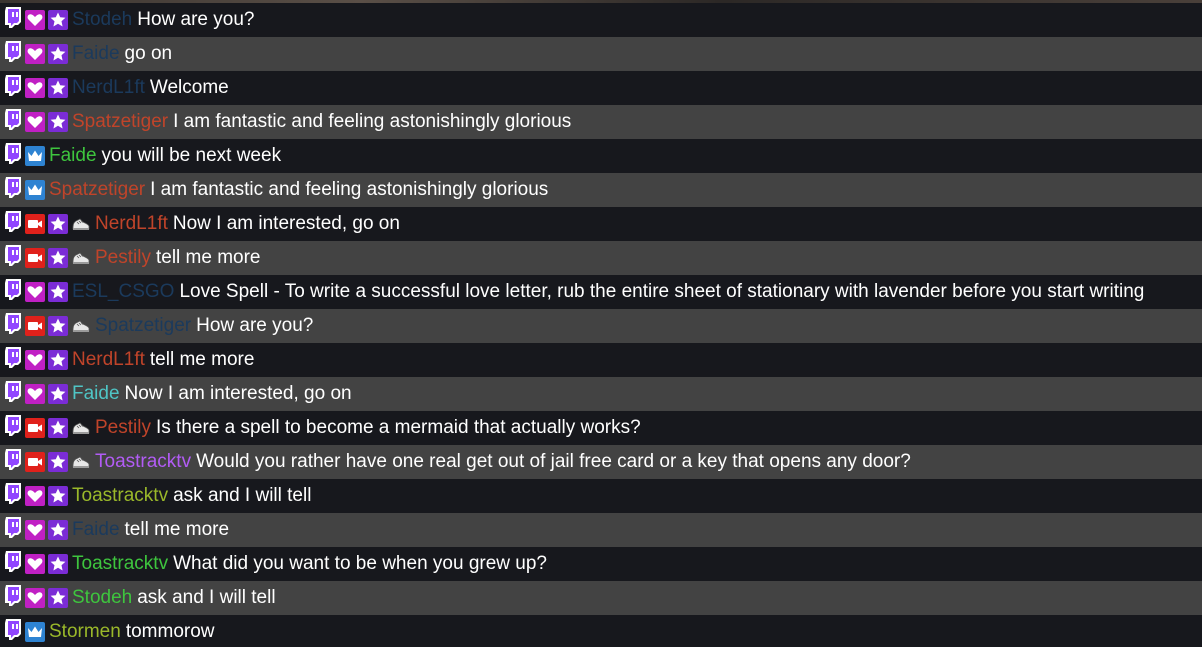 The image size is (1202, 647). I want to click on chat-message-row: Stodeh How are you?, so click(601, 20).